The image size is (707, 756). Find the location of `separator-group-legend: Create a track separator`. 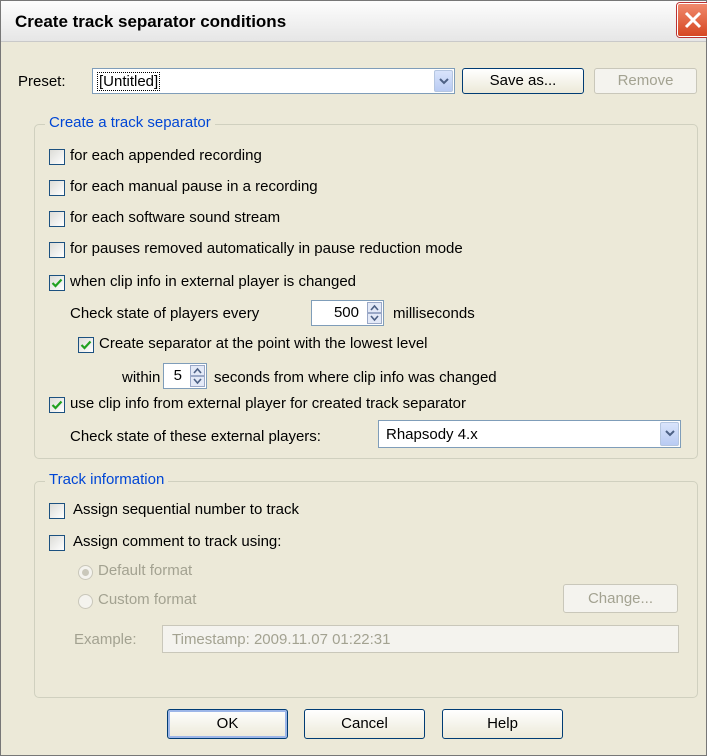

separator-group-legend: Create a track separator is located at coordinates (130, 122).